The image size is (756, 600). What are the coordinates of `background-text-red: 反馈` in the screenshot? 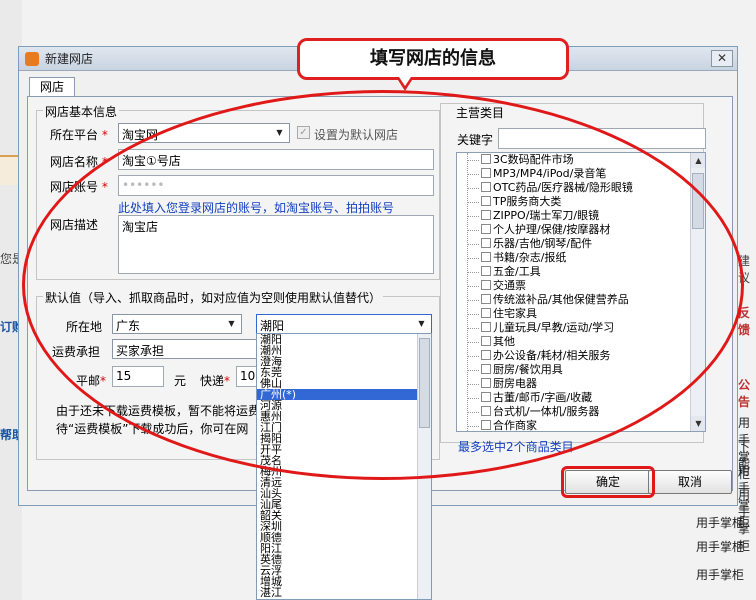 It's located at (744, 321).